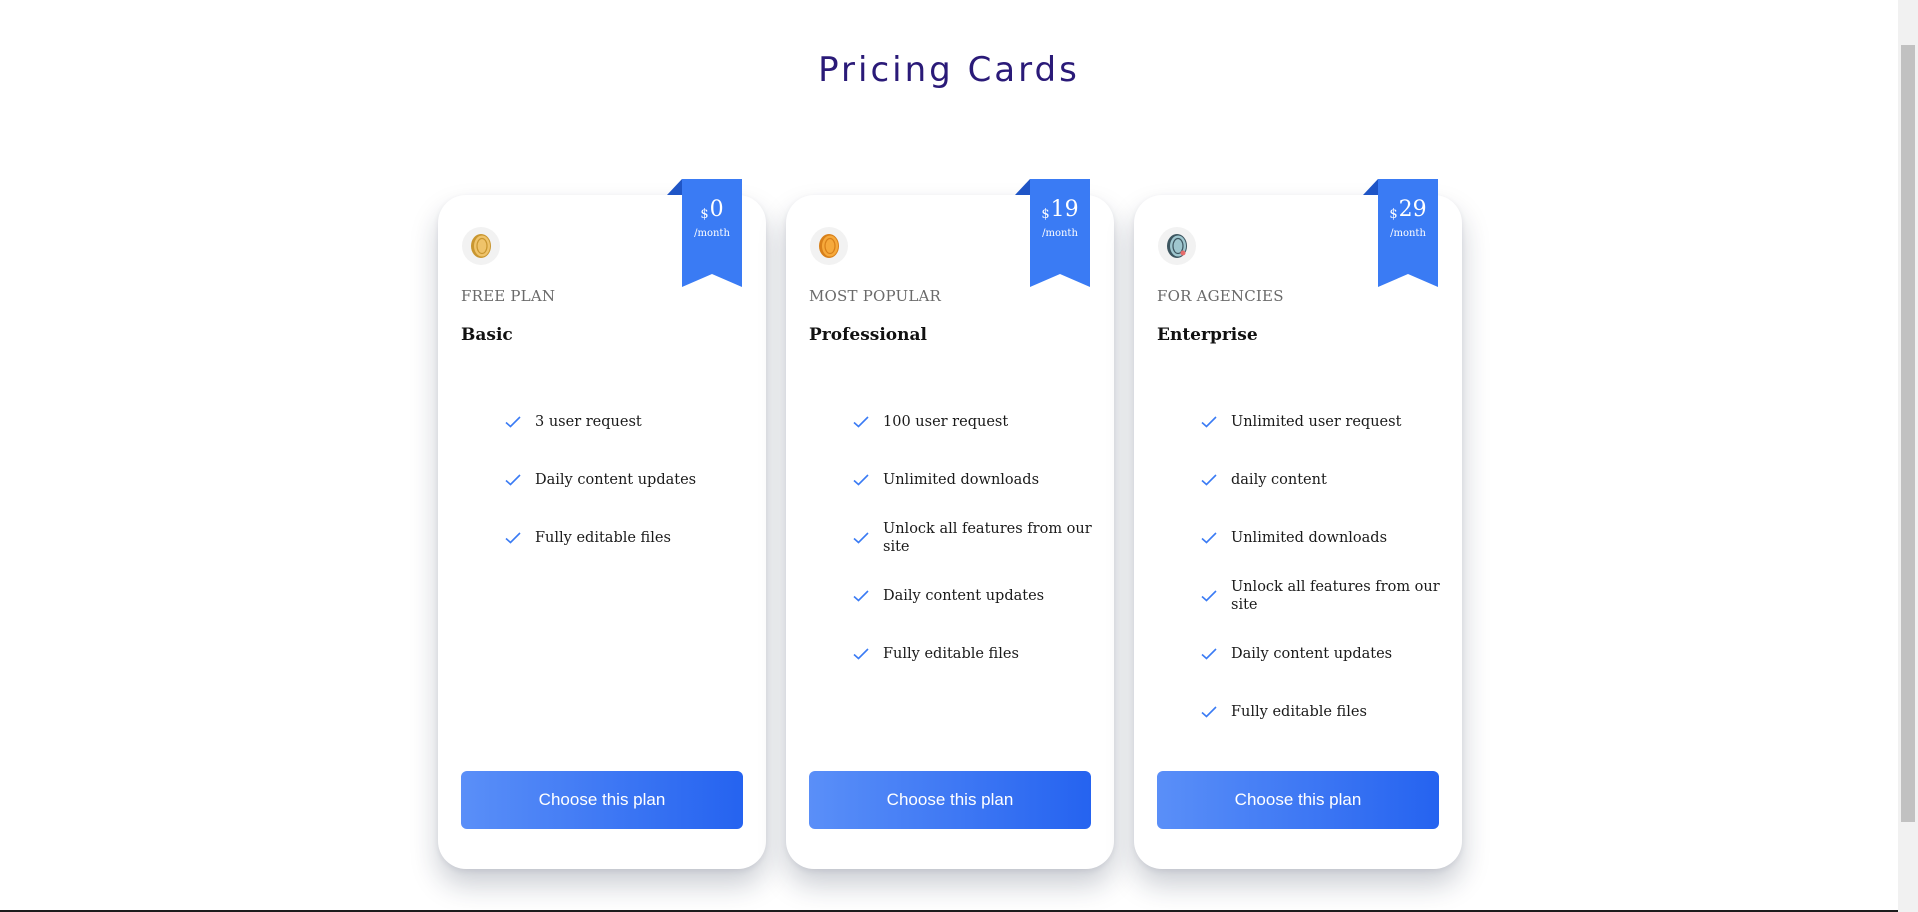 The image size is (1918, 912). What do you see at coordinates (1279, 480) in the screenshot?
I see `feature-text: daily content` at bounding box center [1279, 480].